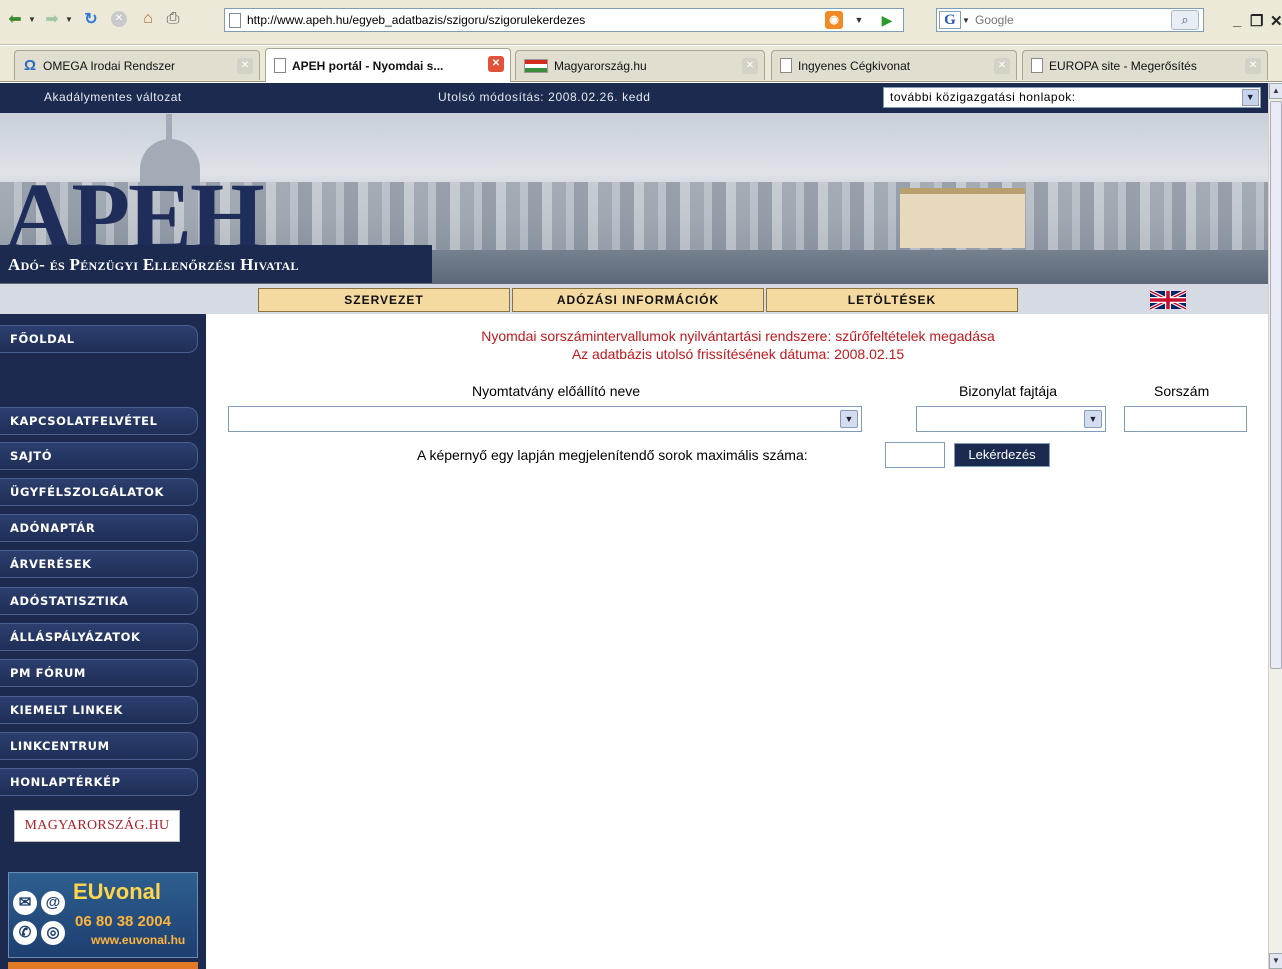 The height and width of the screenshot is (969, 1282). Describe the element at coordinates (1237, 20) in the screenshot. I see `minimize-icon: _` at that location.